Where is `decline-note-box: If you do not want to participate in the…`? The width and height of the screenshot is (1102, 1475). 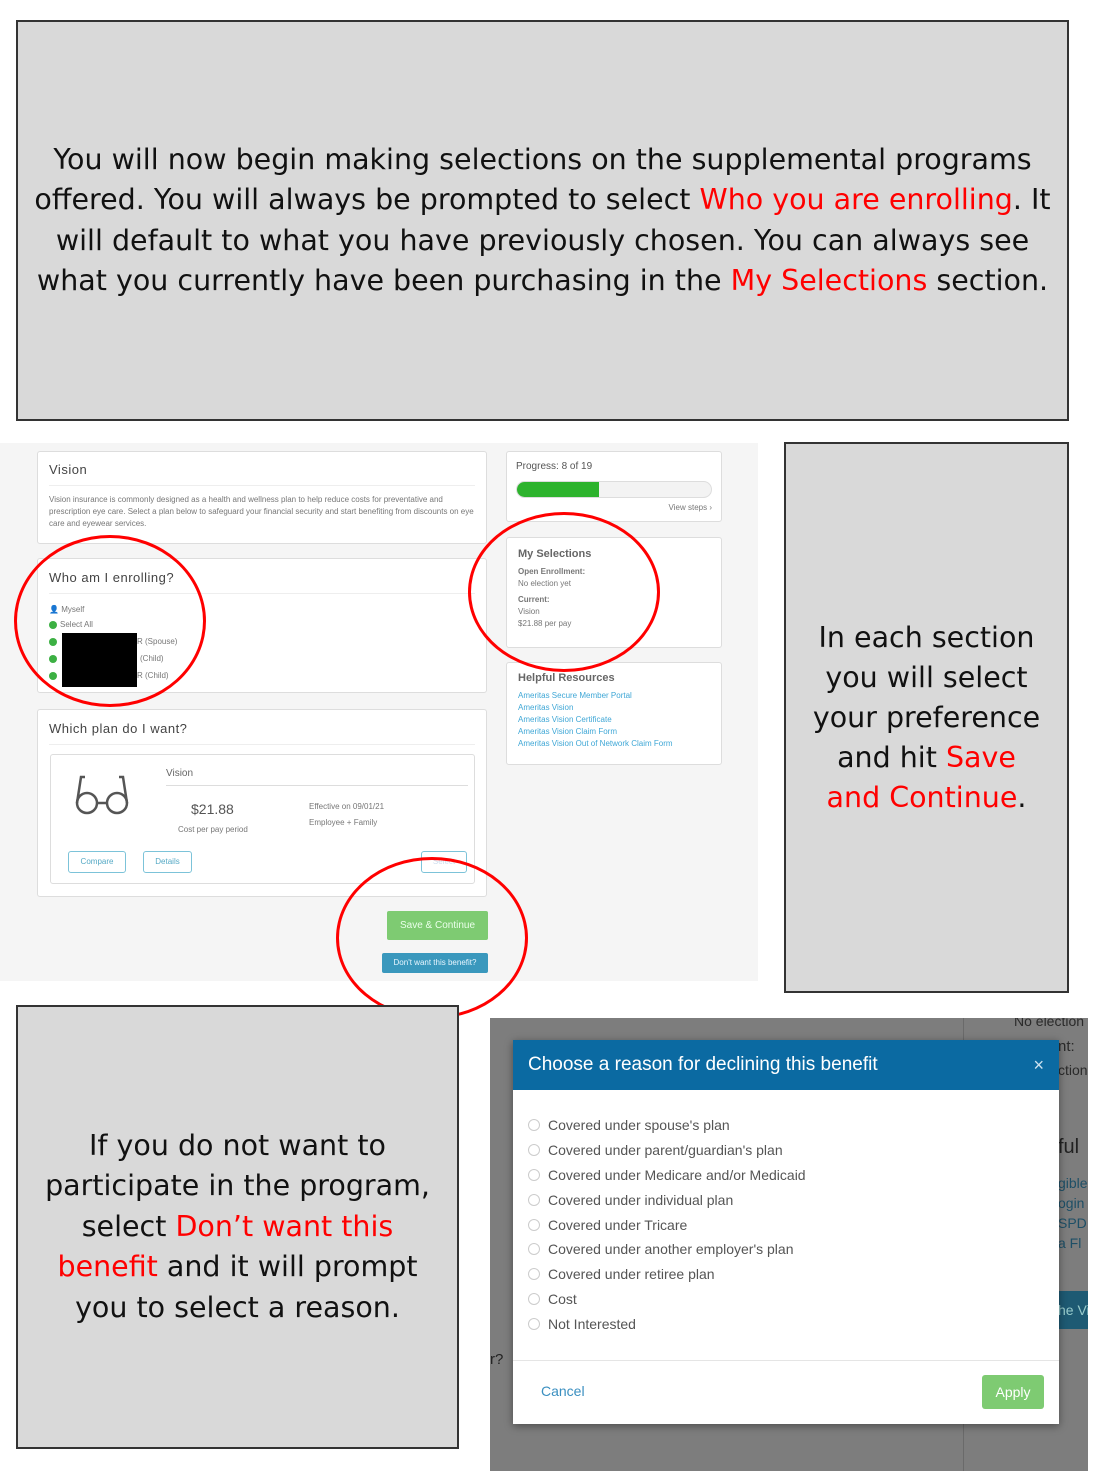 decline-note-box: If you do not want to participate in the… is located at coordinates (237, 1227).